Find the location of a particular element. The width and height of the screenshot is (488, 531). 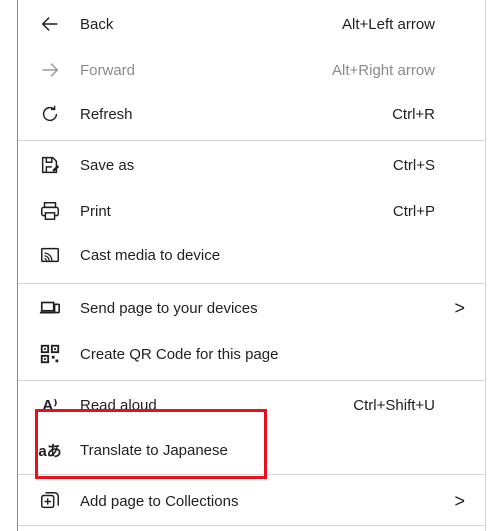

menu-item-label: Translate to Japanese is located at coordinates (154, 450).